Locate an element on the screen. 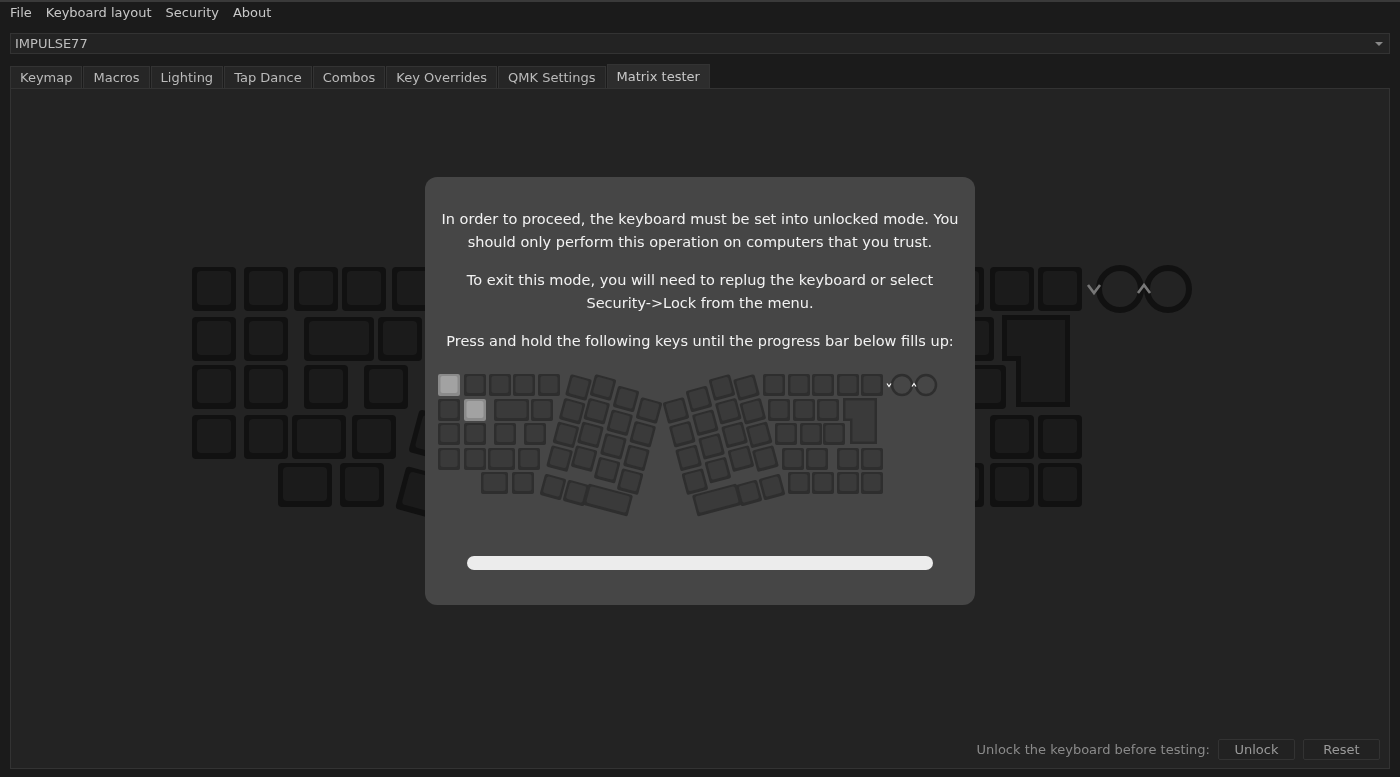  menu-item: About is located at coordinates (252, 12).